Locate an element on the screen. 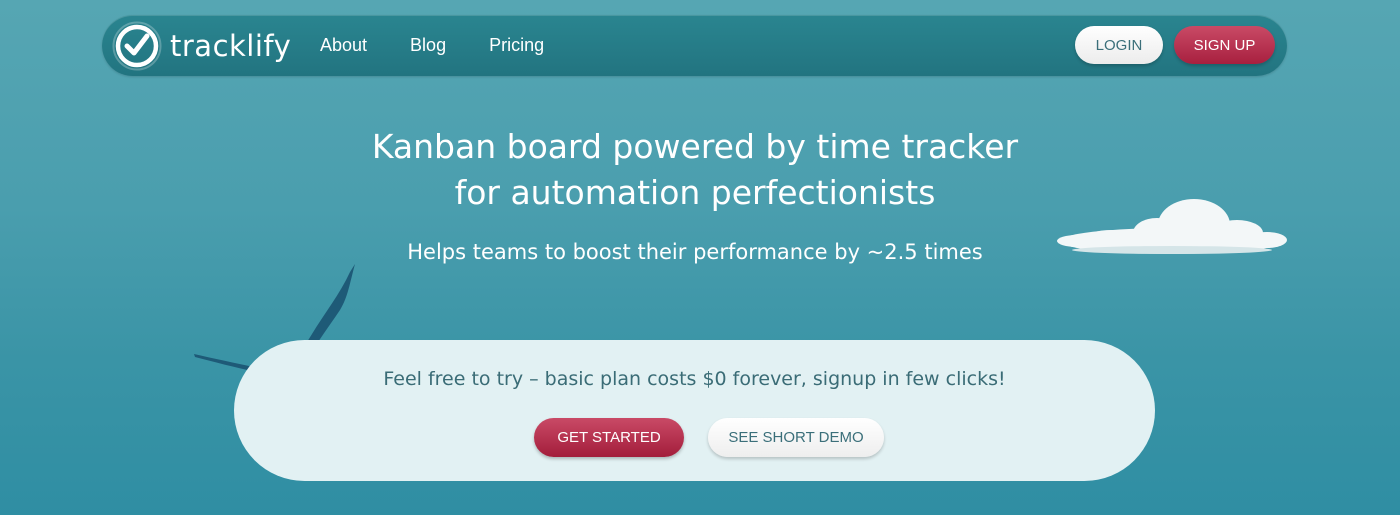  login-button: LOGIN is located at coordinates (1119, 45).